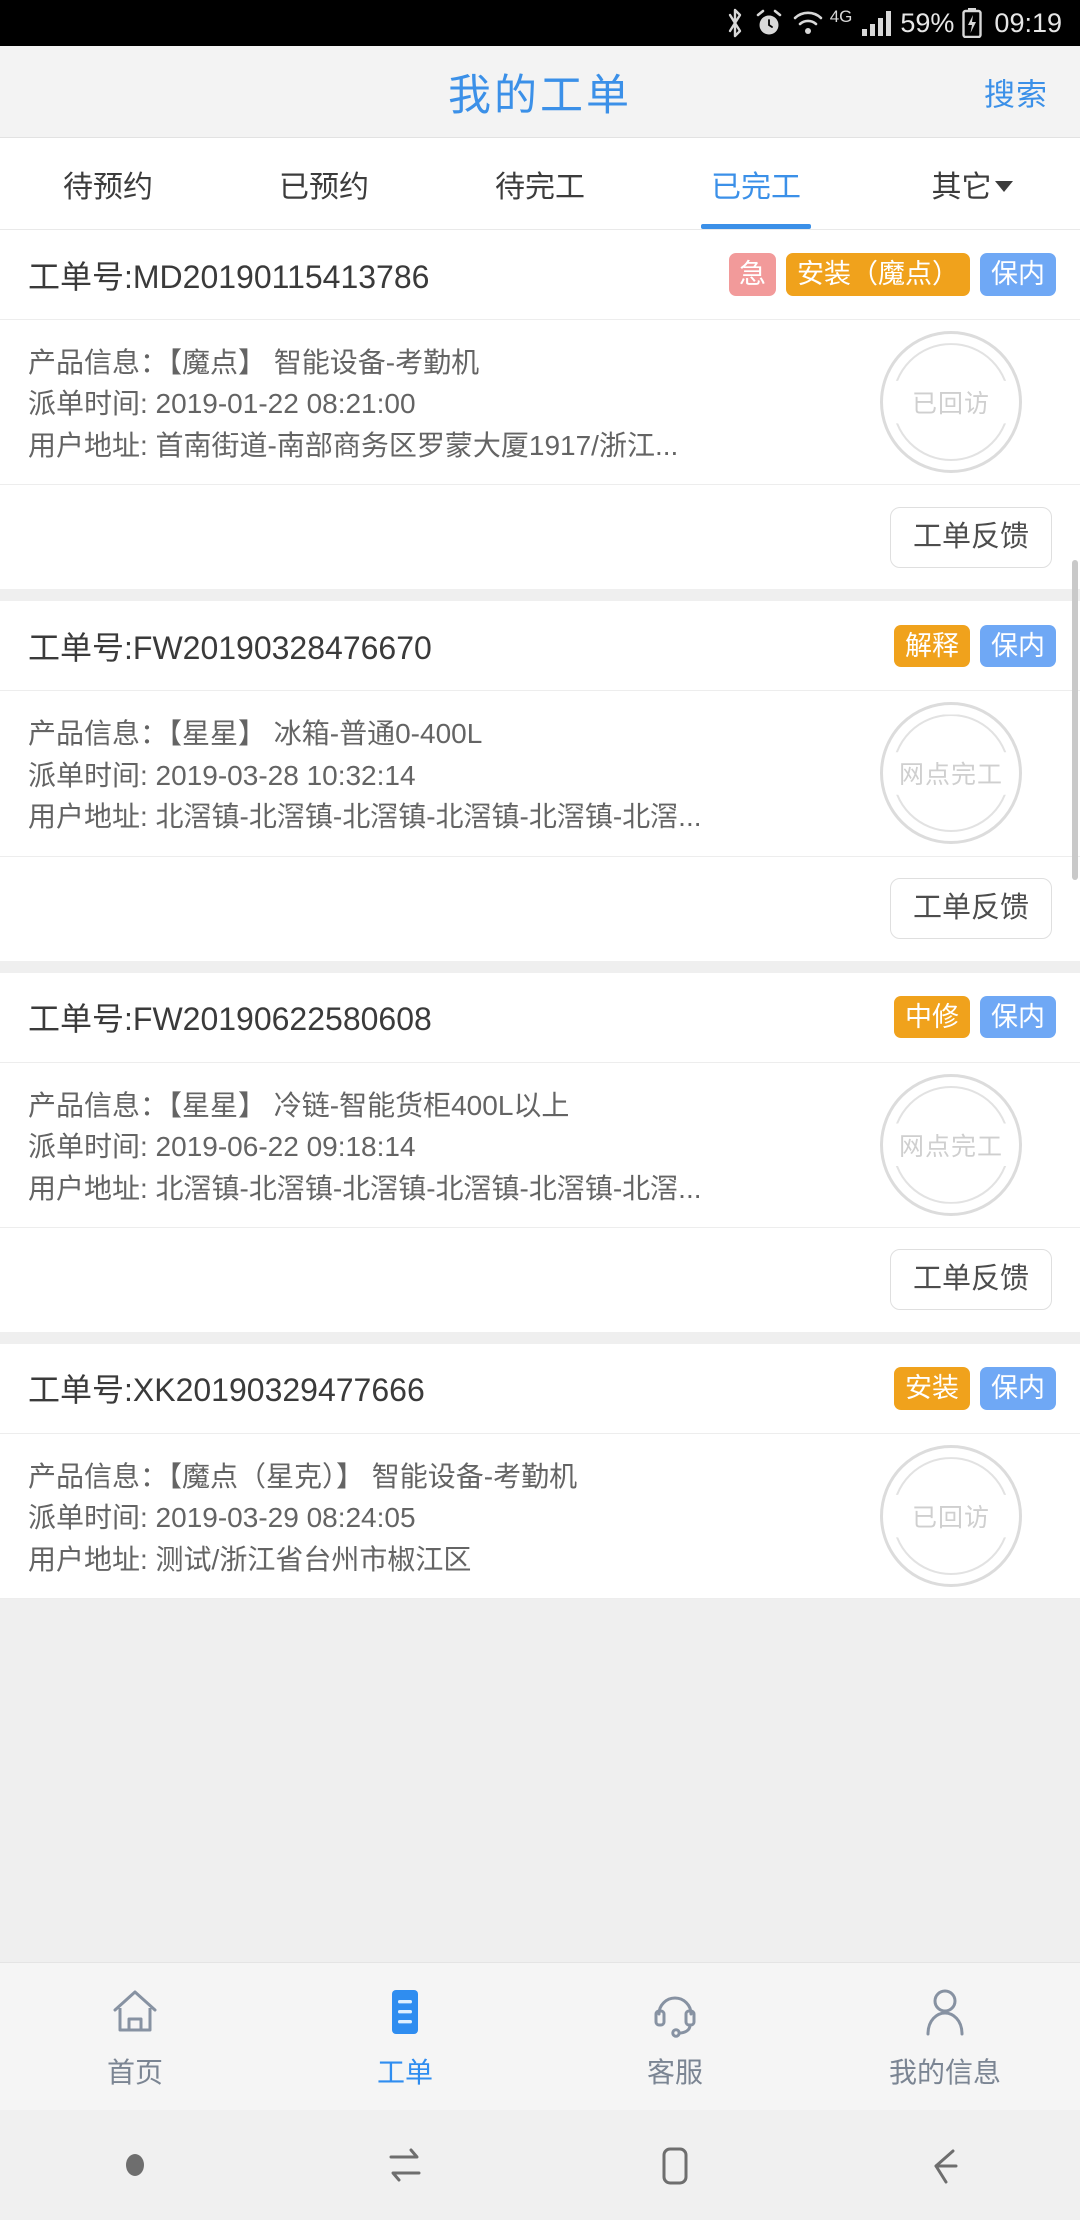  Describe the element at coordinates (540, 23) in the screenshot. I see `status-bar: 4G 59% 09:19` at that location.